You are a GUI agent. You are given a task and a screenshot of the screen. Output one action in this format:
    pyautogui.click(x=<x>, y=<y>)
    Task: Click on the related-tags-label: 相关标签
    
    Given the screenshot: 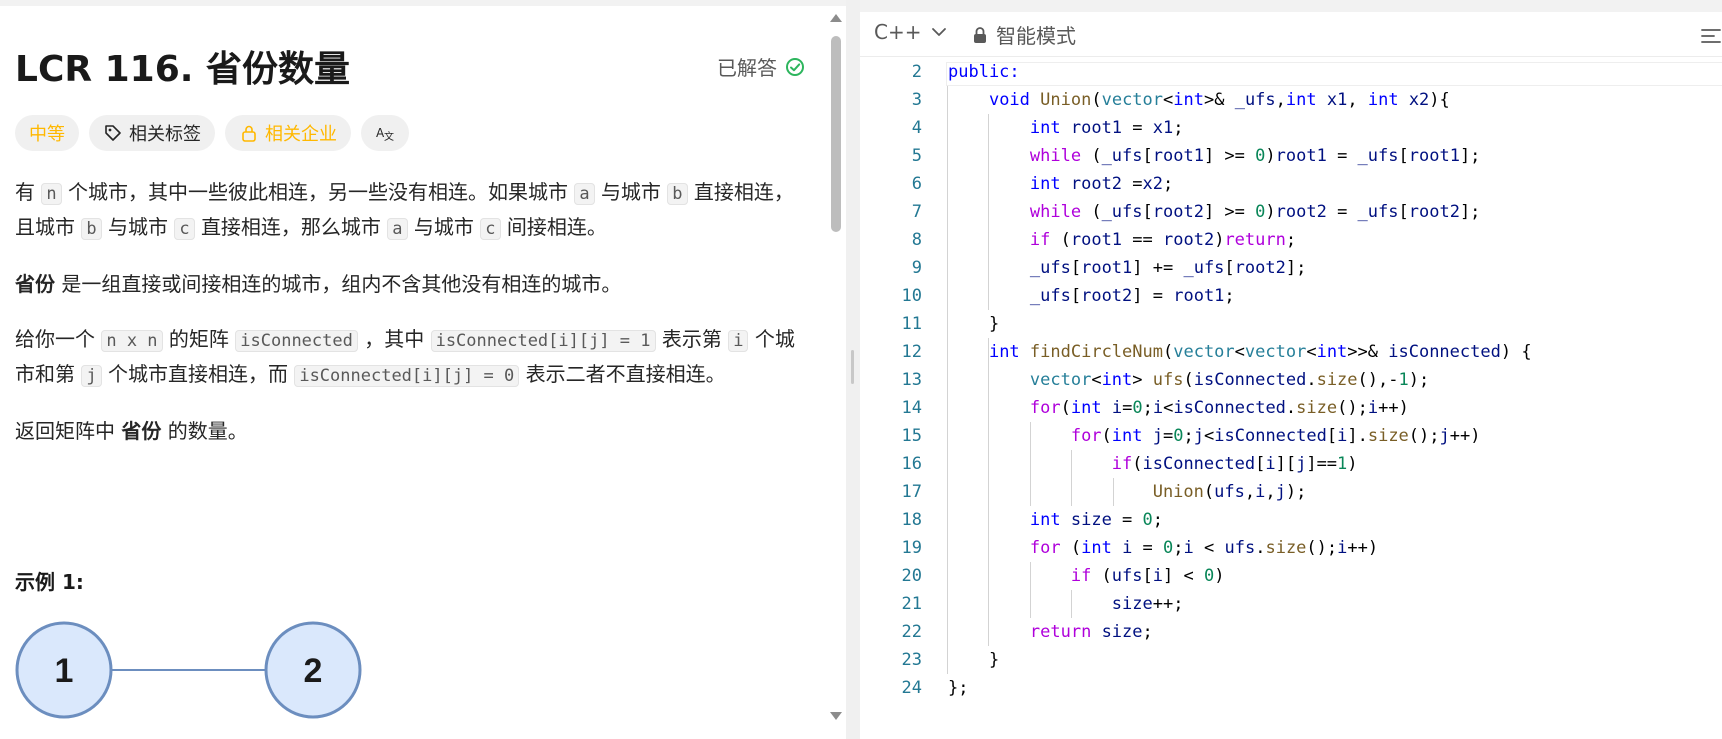 What is the action you would take?
    pyautogui.click(x=165, y=134)
    